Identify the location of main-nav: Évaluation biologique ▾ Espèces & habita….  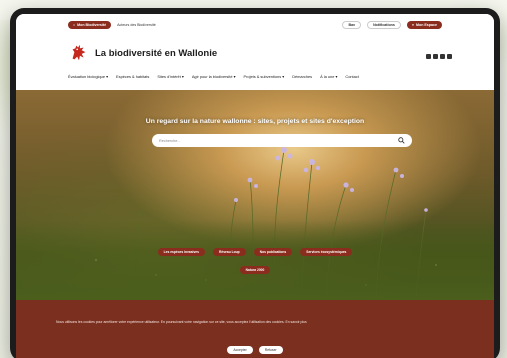
(213, 76).